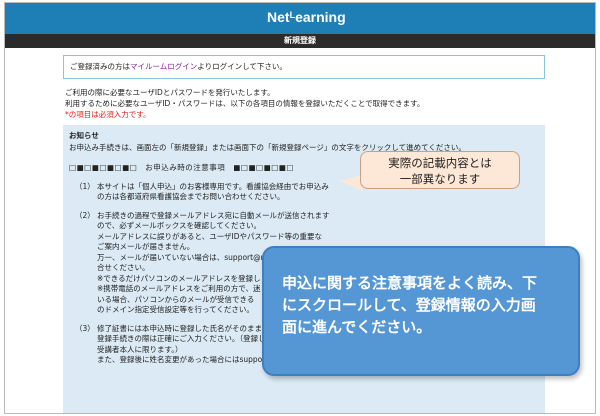 This screenshot has width=600, height=416. Describe the element at coordinates (300, 41) in the screenshot. I see `page-title: 新規登録` at that location.